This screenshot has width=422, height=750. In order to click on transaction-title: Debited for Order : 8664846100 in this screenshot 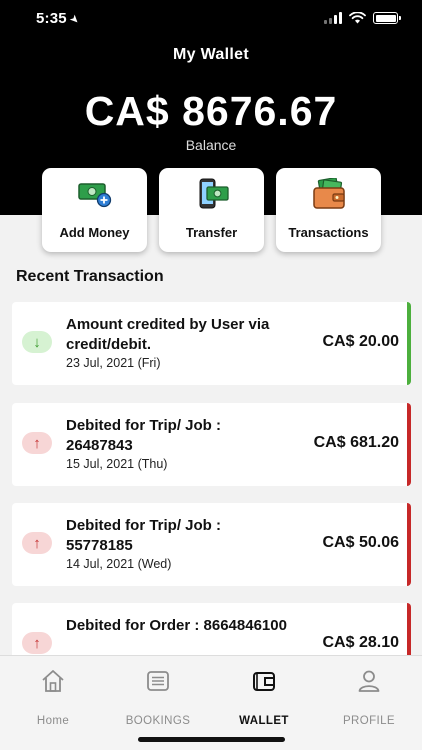, I will do `click(176, 625)`.